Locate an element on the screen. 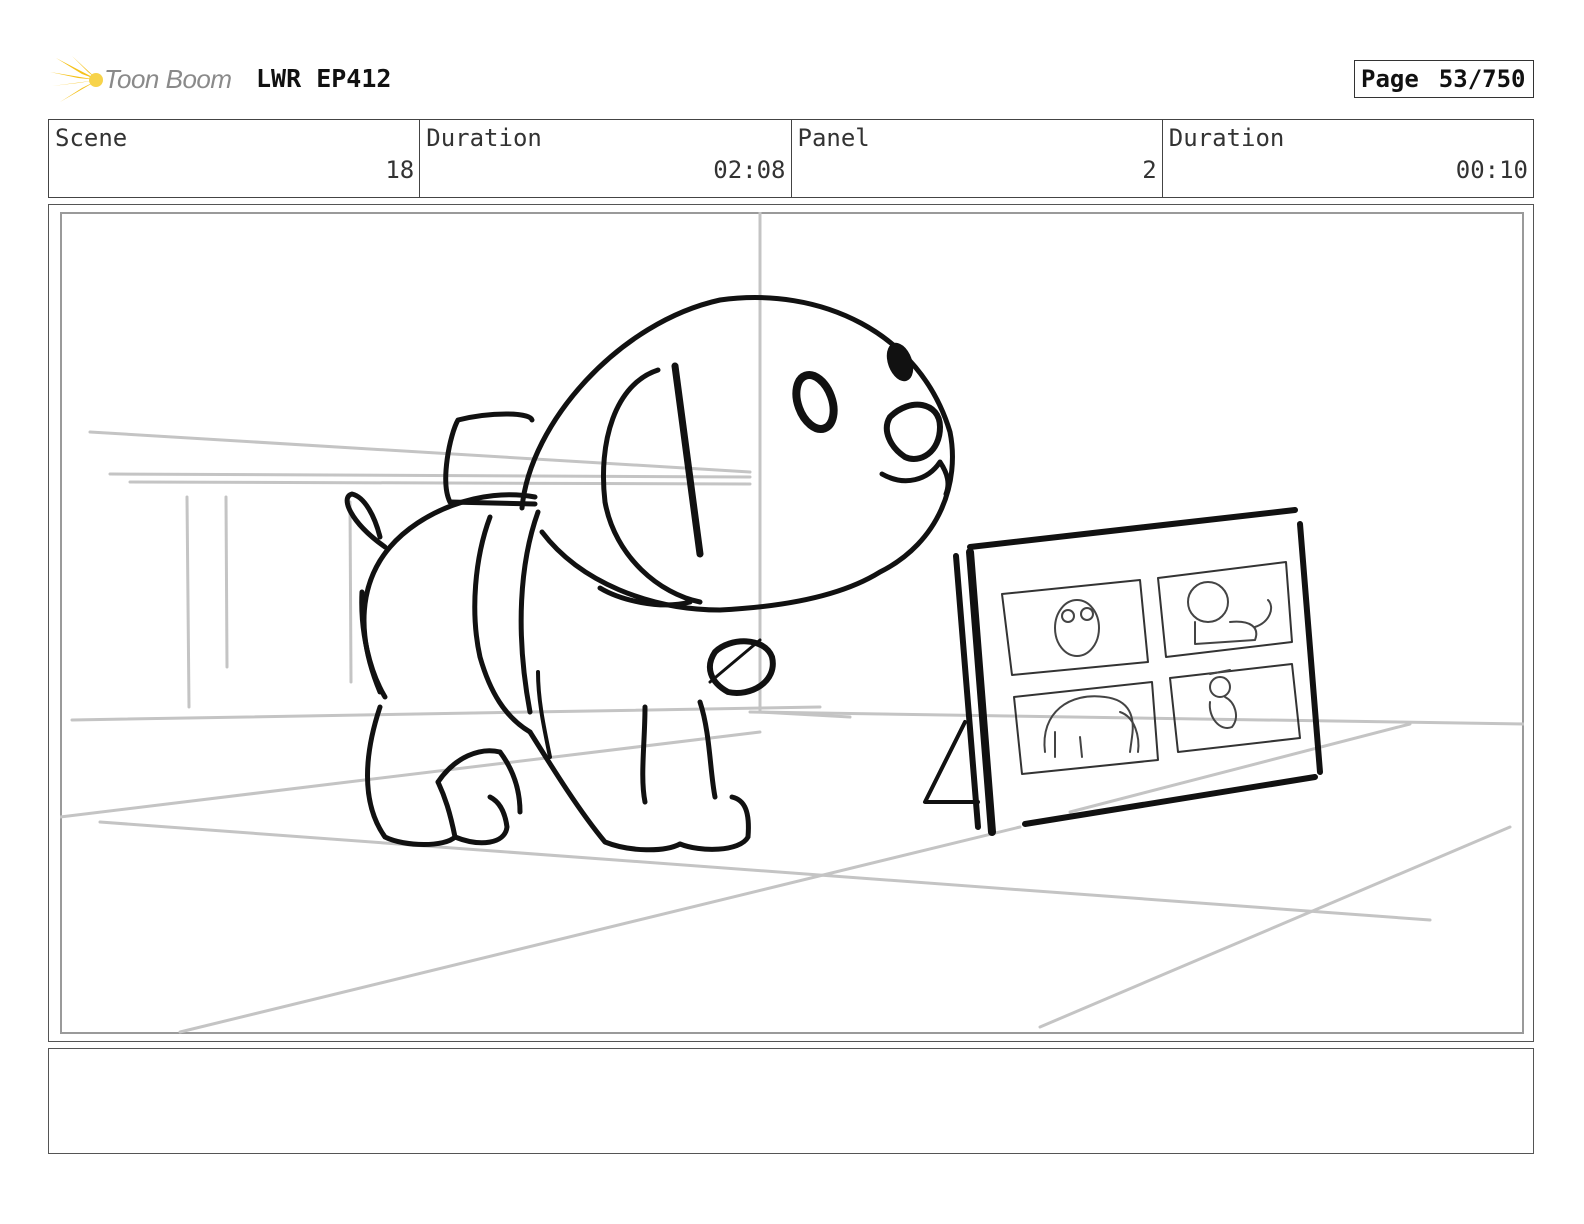 This screenshot has width=1584, height=1224. scene-duration-cell: Duration 02:08 is located at coordinates (606, 158).